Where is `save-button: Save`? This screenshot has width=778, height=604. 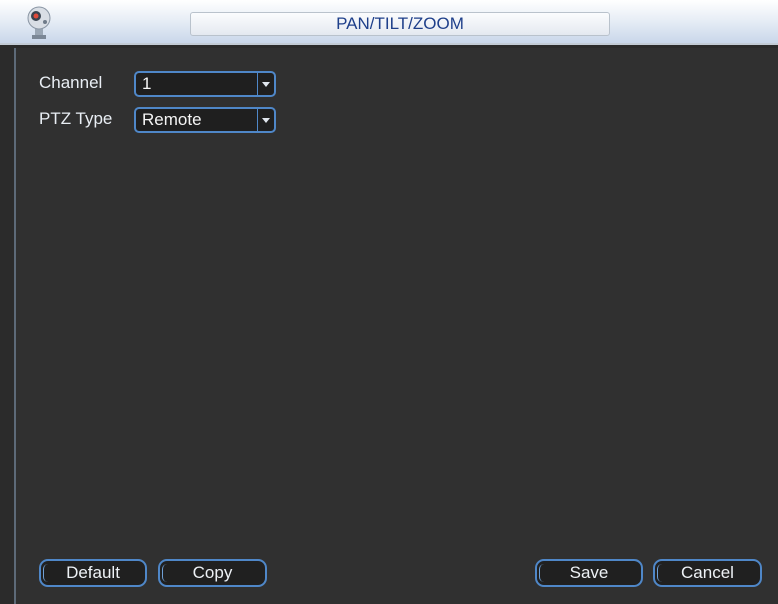
save-button: Save is located at coordinates (589, 573).